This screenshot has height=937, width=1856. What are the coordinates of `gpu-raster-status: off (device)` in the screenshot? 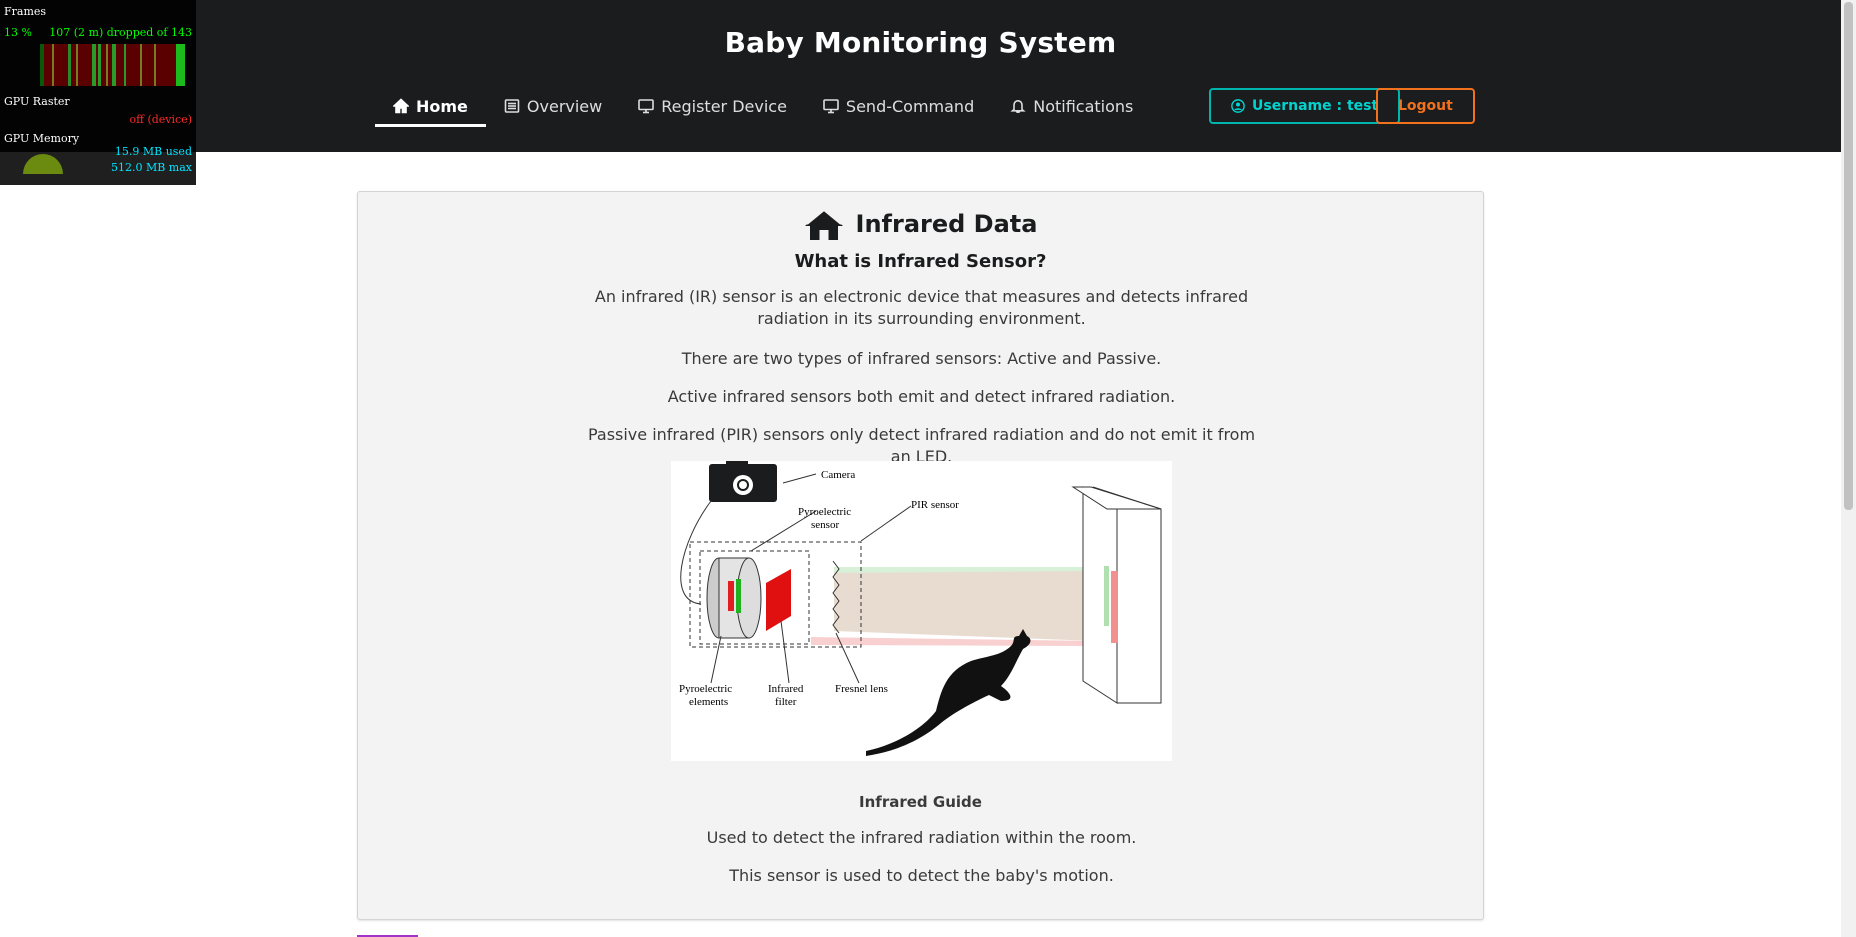 It's located at (160, 119).